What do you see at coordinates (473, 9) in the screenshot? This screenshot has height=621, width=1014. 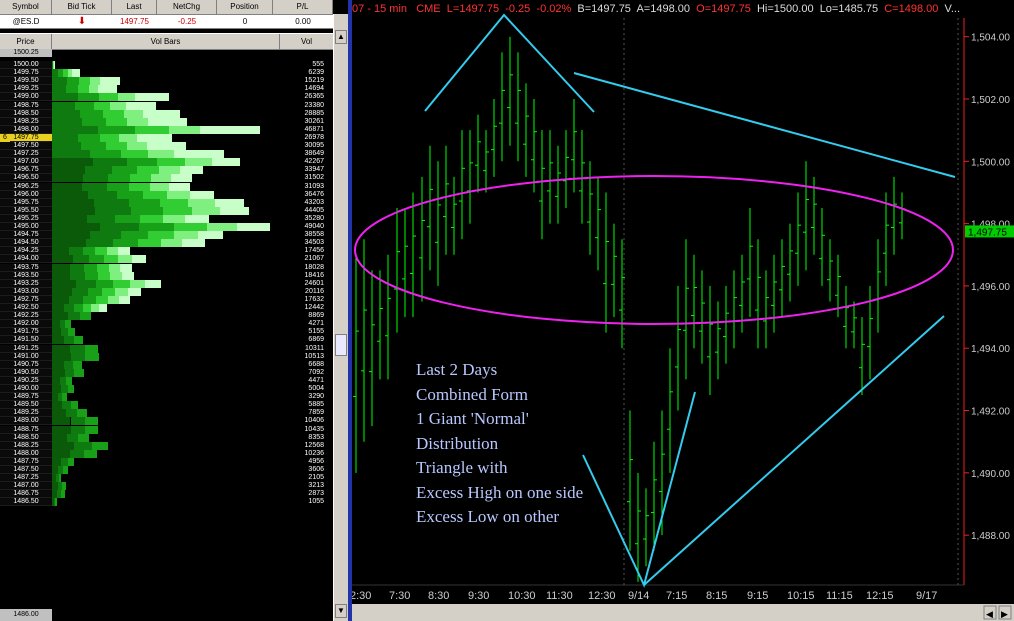 I see `chart-header-last: L=1497.75` at bounding box center [473, 9].